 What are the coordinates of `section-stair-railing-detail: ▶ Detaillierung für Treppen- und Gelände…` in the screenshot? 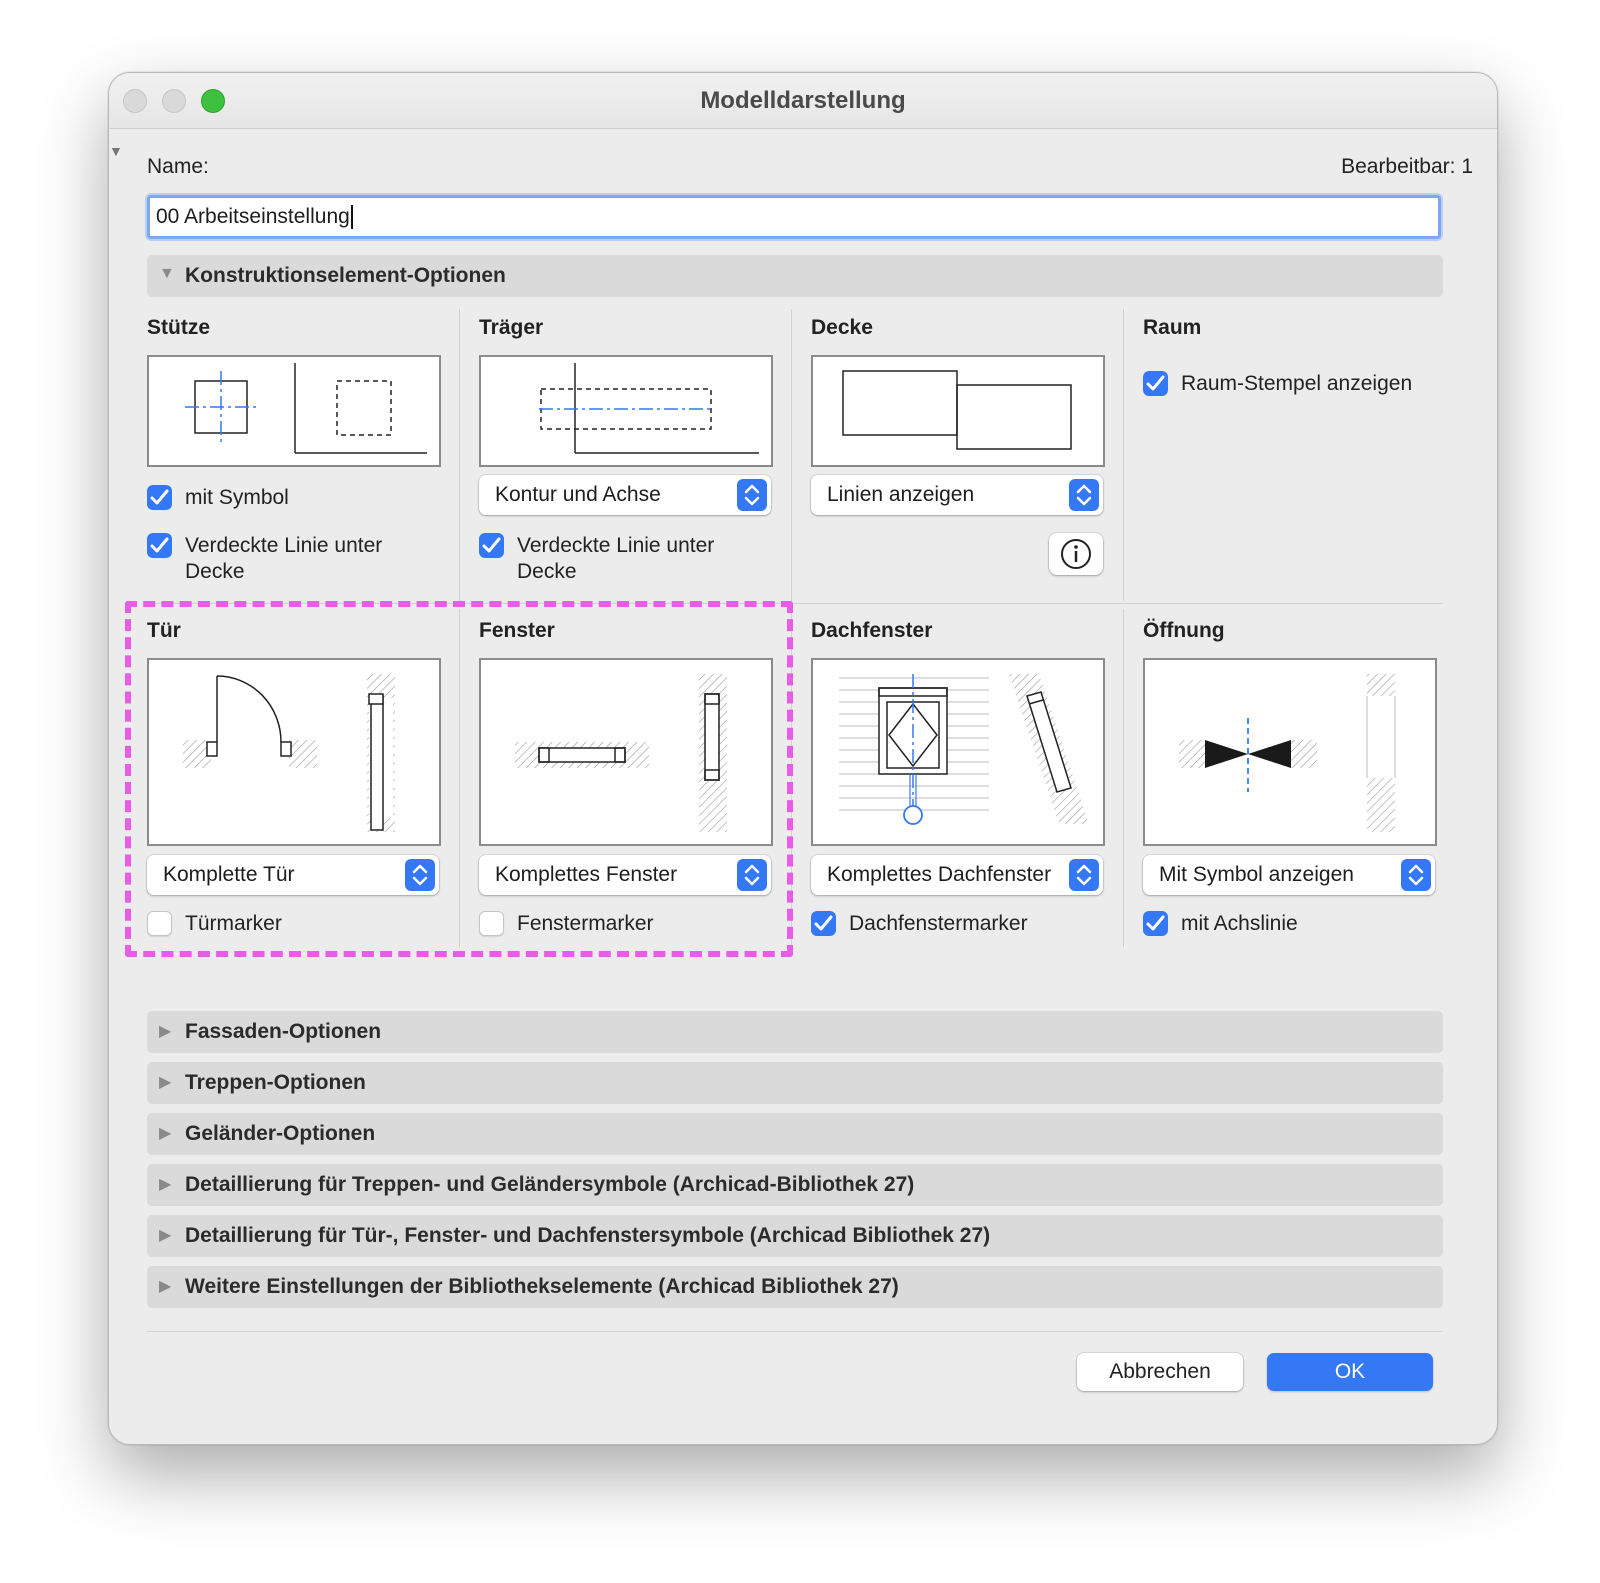 It's located at (795, 1185).